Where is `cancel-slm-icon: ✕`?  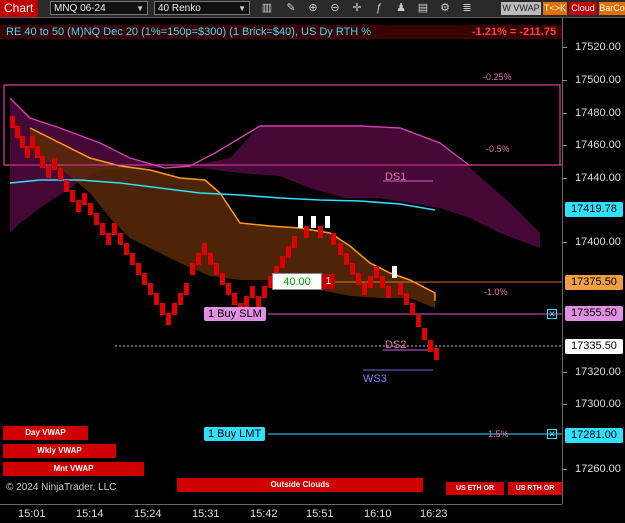 cancel-slm-icon: ✕ is located at coordinates (552, 314).